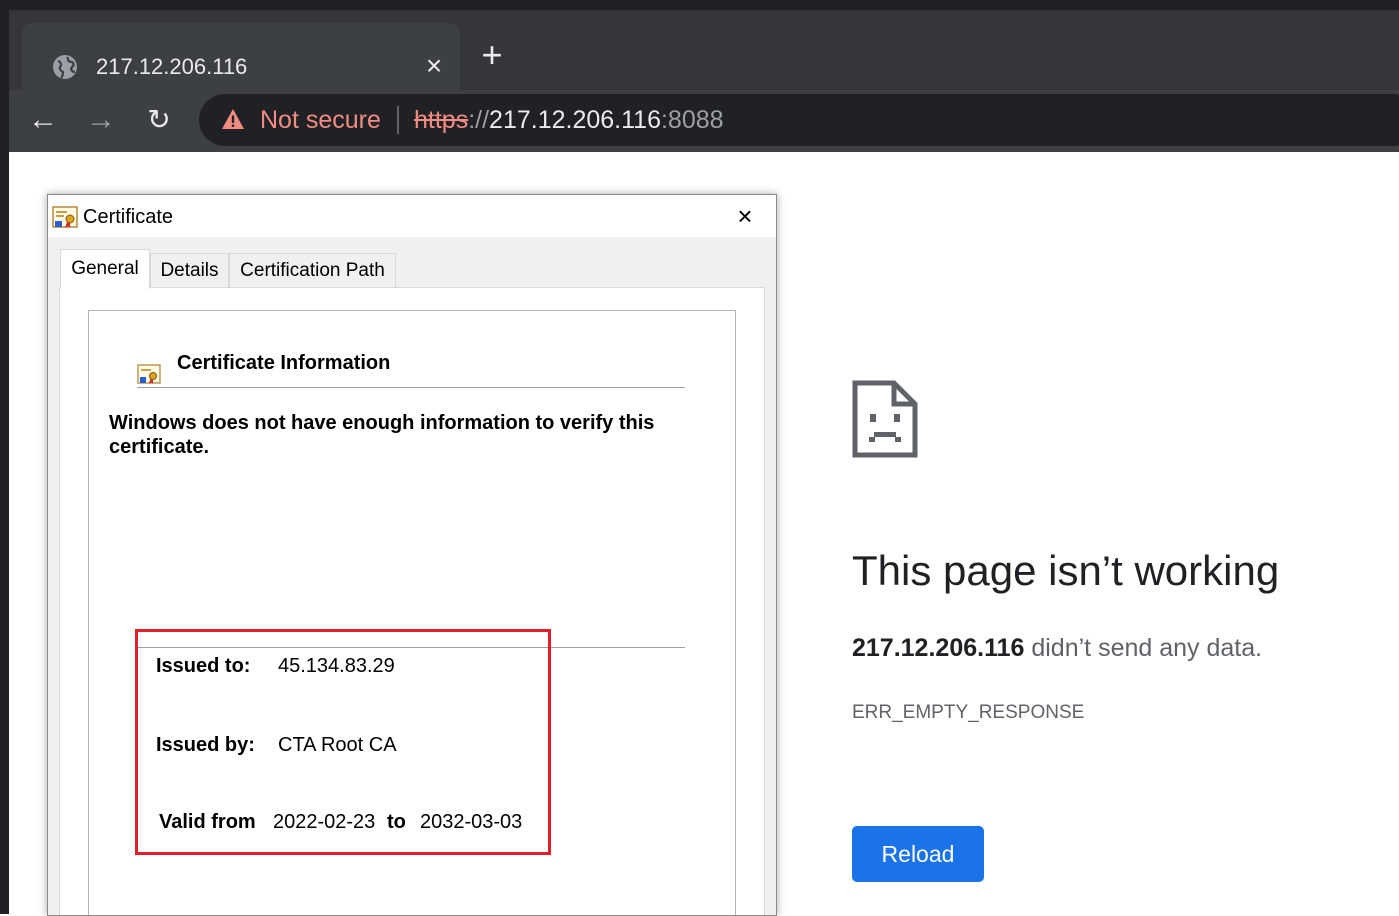 The image size is (1399, 916). Describe the element at coordinates (312, 270) in the screenshot. I see `tab-certification-path: Certification Path` at that location.